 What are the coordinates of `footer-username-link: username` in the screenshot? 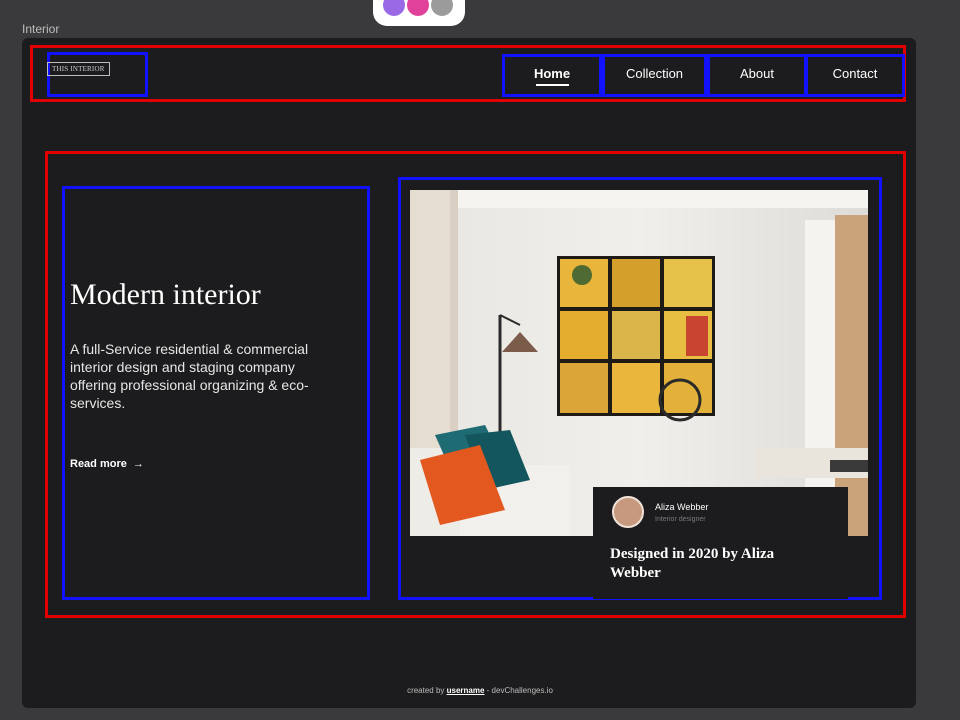 It's located at (466, 690).